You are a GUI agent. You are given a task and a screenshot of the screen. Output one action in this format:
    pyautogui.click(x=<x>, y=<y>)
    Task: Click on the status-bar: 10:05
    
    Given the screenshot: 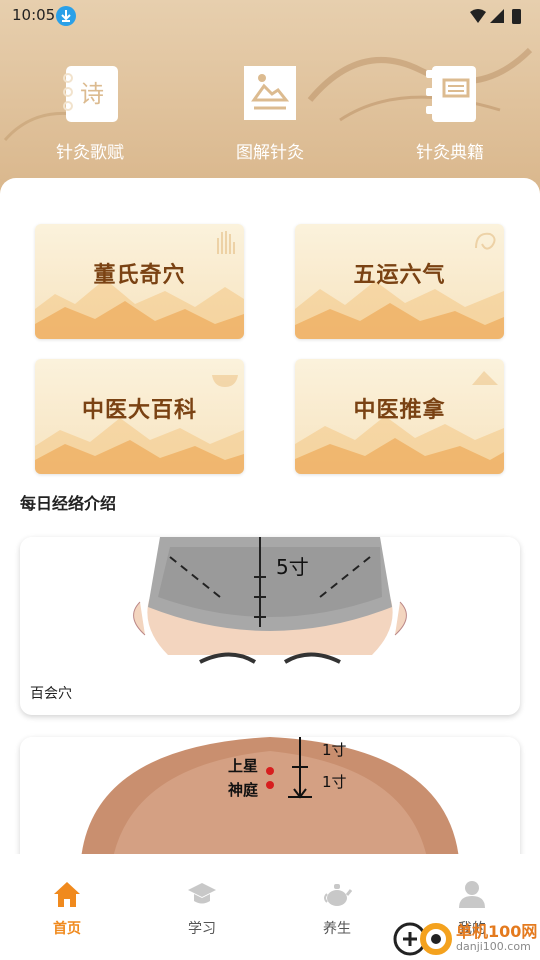 What is the action you would take?
    pyautogui.click(x=270, y=16)
    